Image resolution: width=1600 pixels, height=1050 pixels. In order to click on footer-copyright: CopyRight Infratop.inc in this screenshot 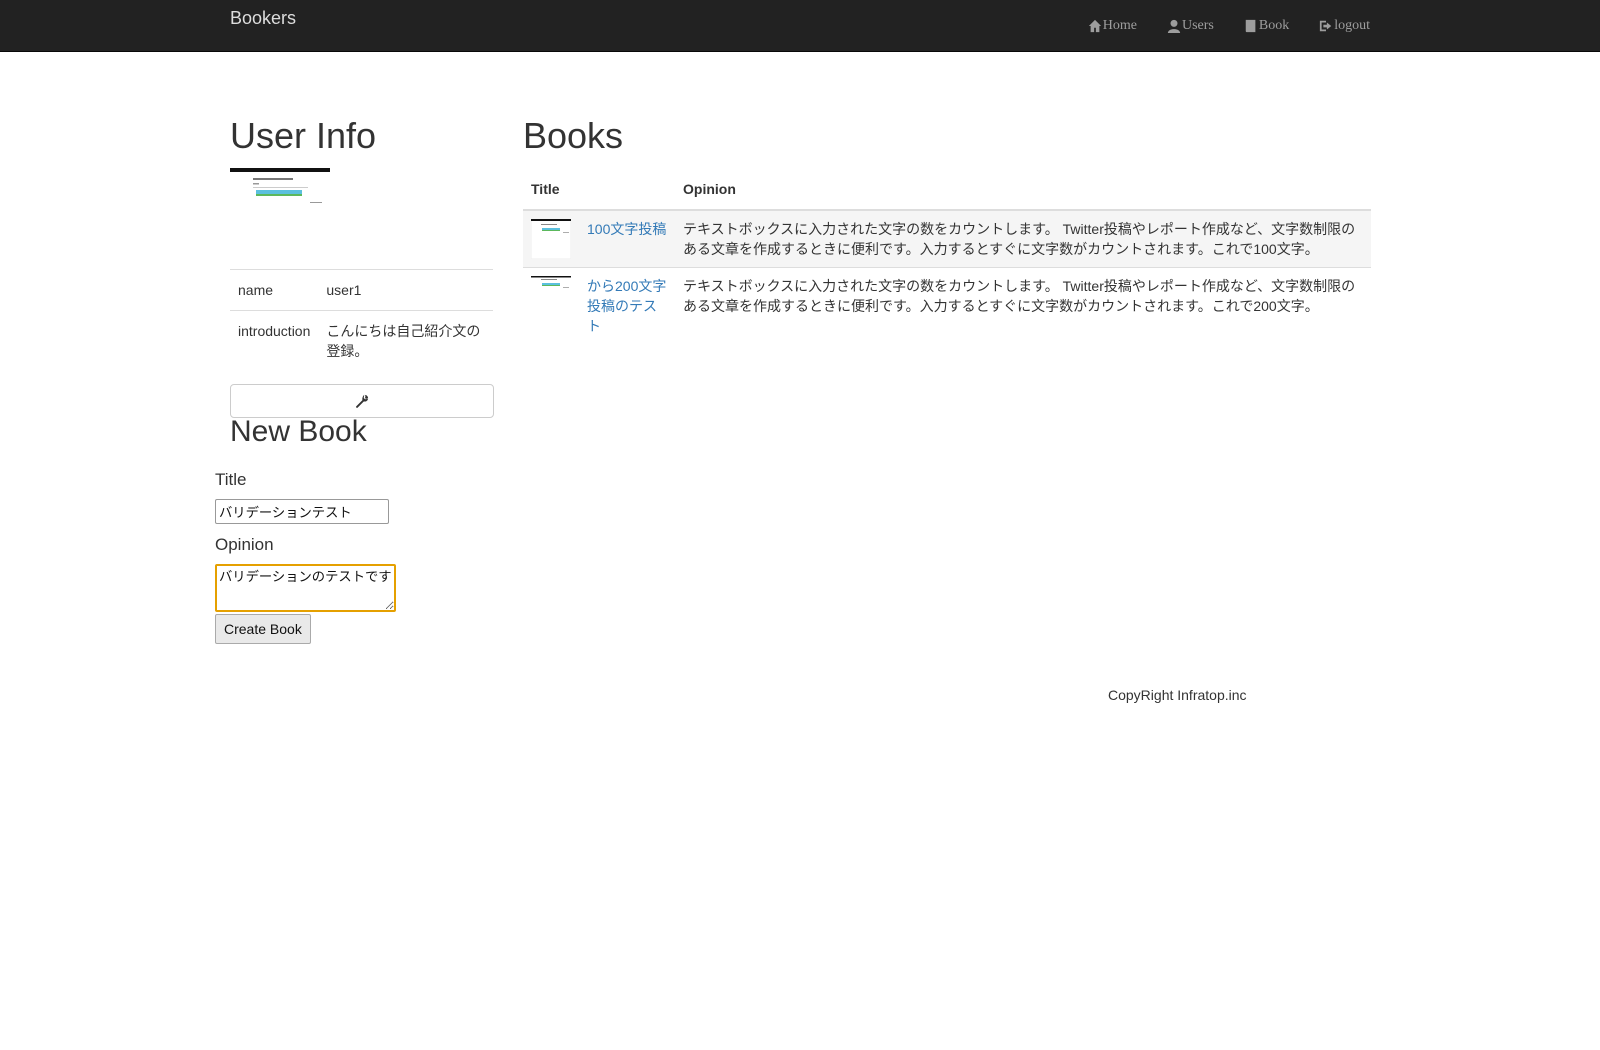, I will do `click(1177, 695)`.